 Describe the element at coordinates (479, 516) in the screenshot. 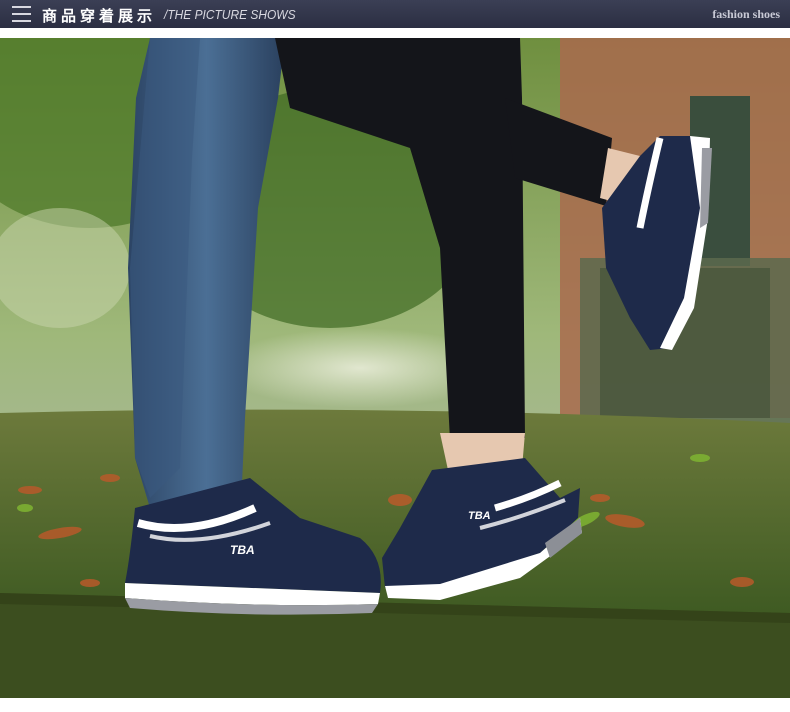

I see `center-shoe-logo: TBA` at that location.